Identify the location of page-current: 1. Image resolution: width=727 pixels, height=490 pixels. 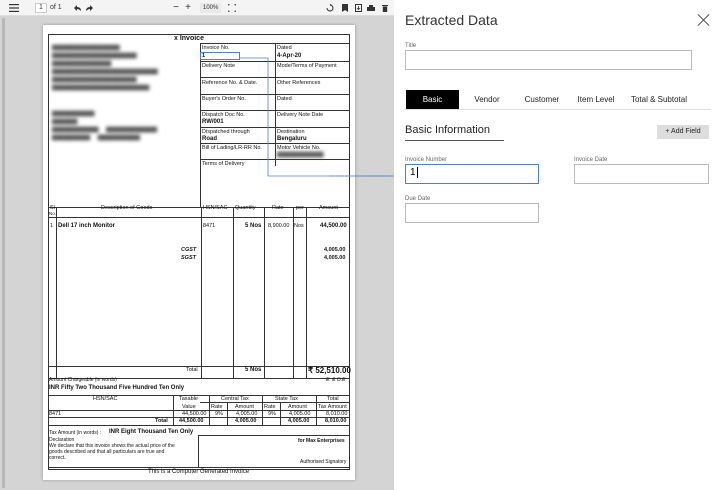
(41, 7).